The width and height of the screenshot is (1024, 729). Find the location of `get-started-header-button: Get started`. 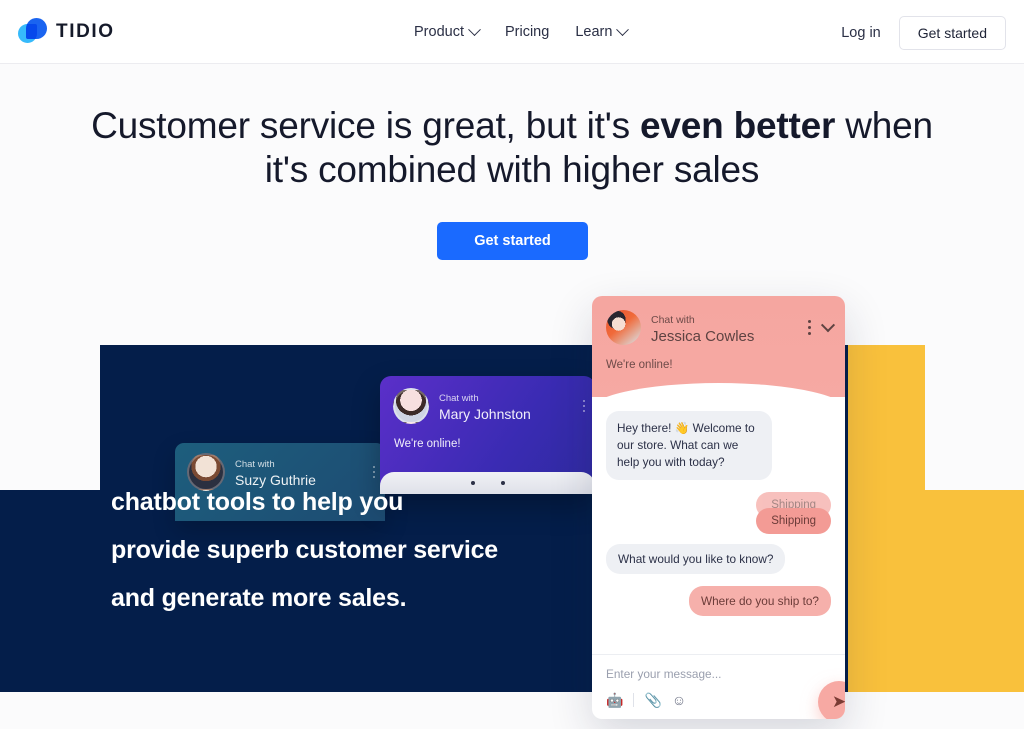

get-started-header-button: Get started is located at coordinates (952, 33).